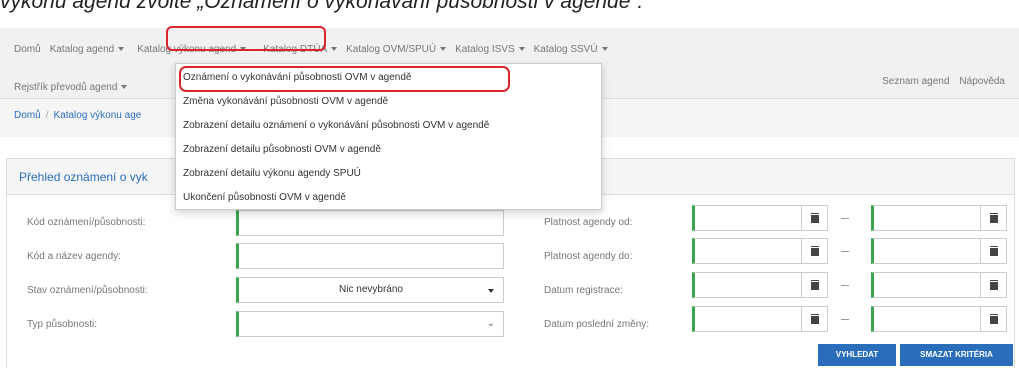 This screenshot has height=368, width=1019. I want to click on nav-label: Katalog SSVÚ, so click(565, 49).